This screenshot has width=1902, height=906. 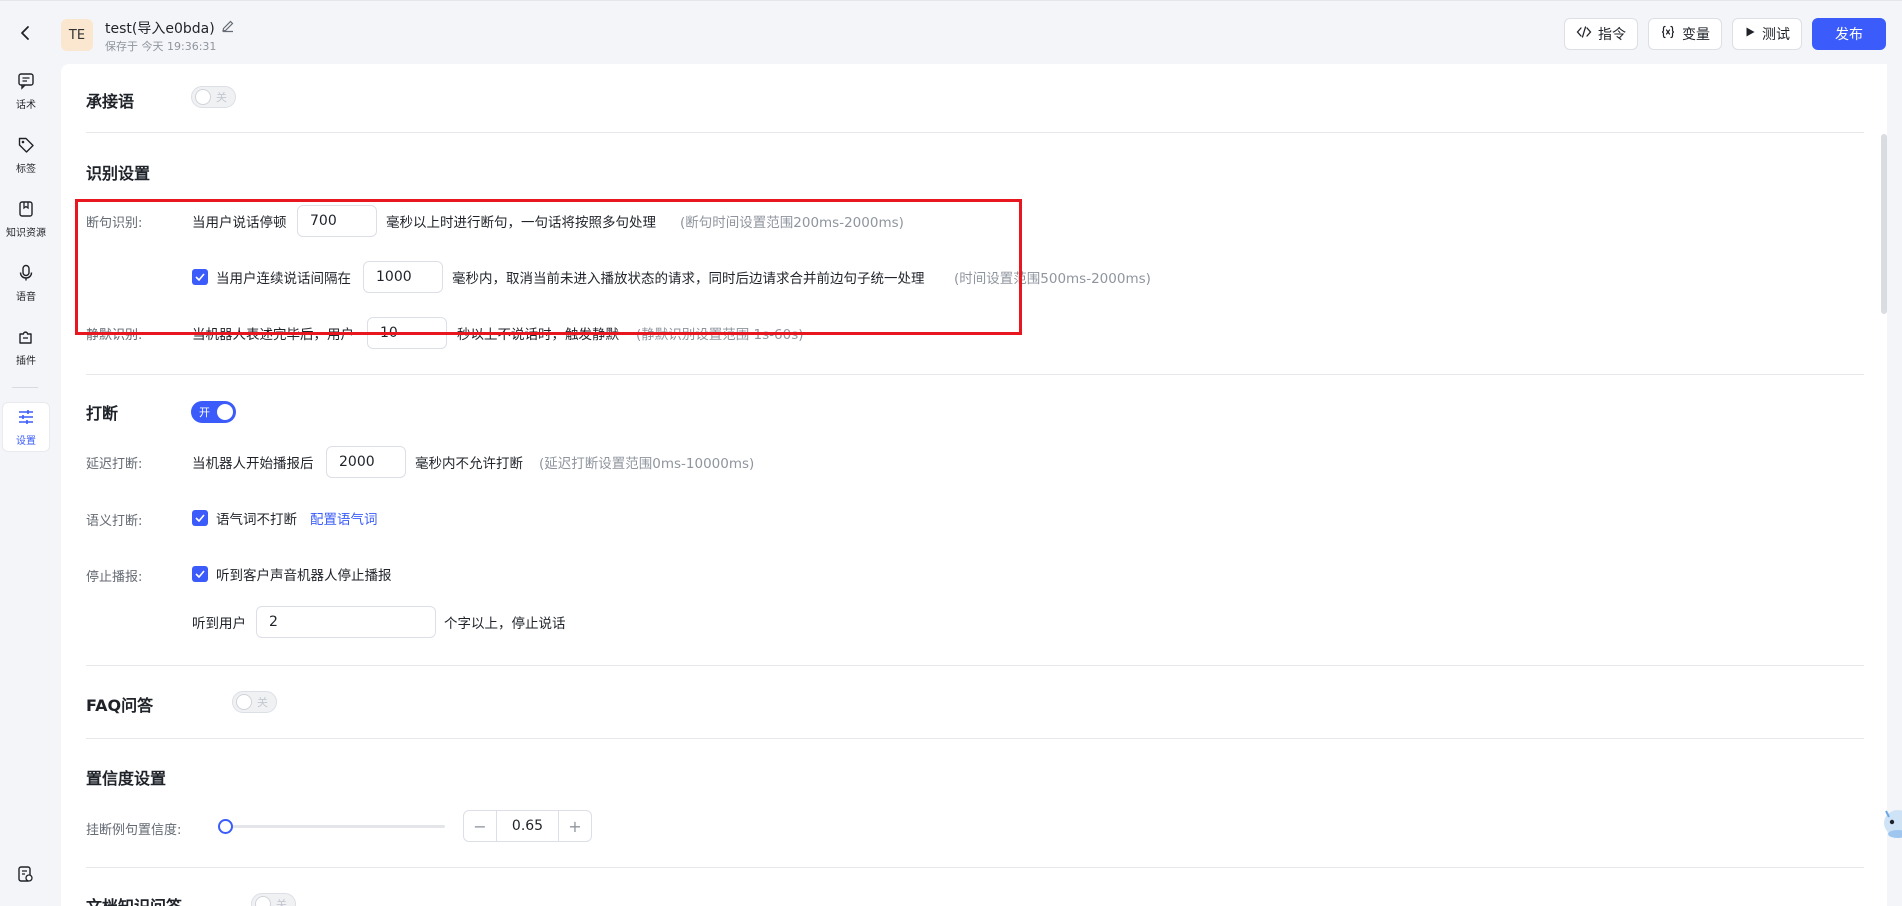 What do you see at coordinates (114, 577) in the screenshot?
I see `stop-playback-label: 停止播报:` at bounding box center [114, 577].